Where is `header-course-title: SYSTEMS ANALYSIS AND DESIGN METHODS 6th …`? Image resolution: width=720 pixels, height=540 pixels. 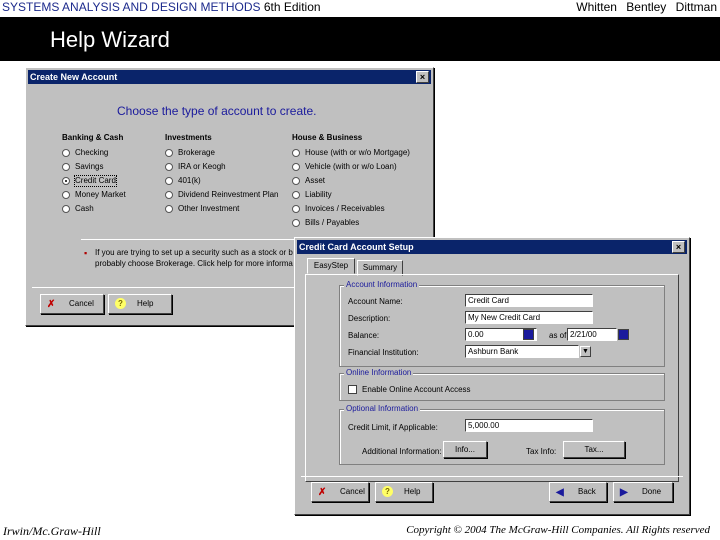 header-course-title: SYSTEMS ANALYSIS AND DESIGN METHODS 6th … is located at coordinates (161, 7).